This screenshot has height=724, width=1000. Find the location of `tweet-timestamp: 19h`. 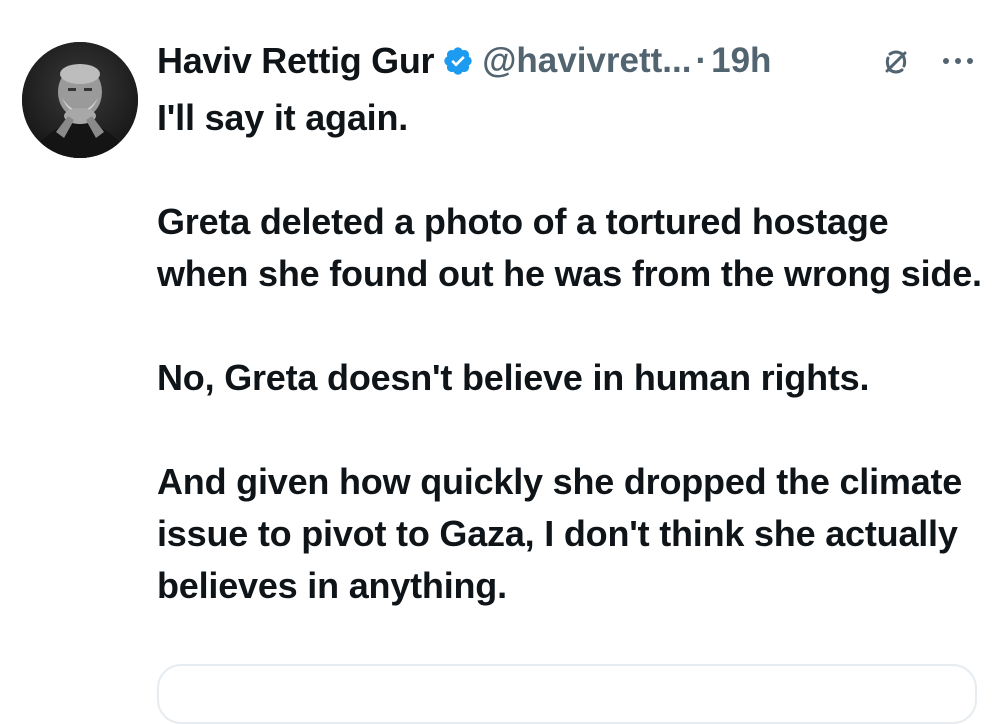

tweet-timestamp: 19h is located at coordinates (741, 61).